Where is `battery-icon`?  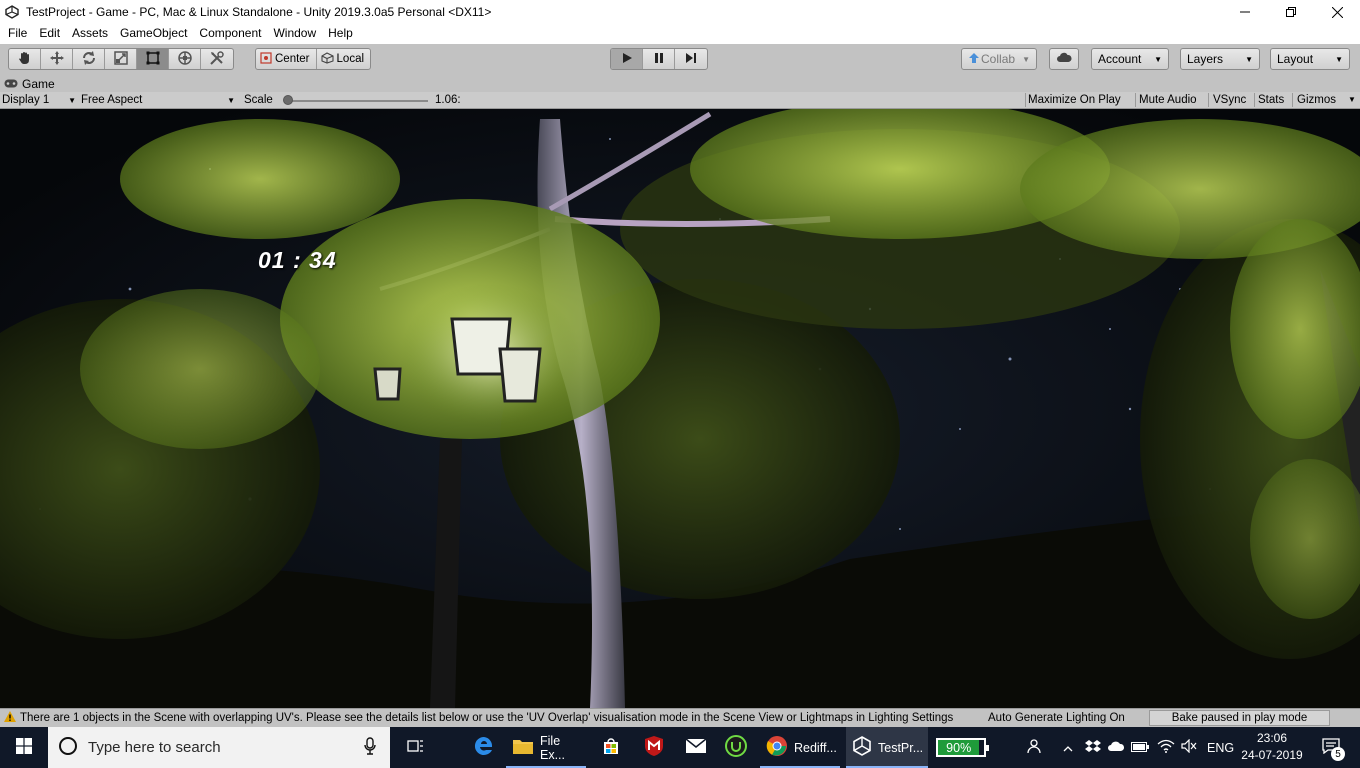 battery-icon is located at coordinates (1140, 748).